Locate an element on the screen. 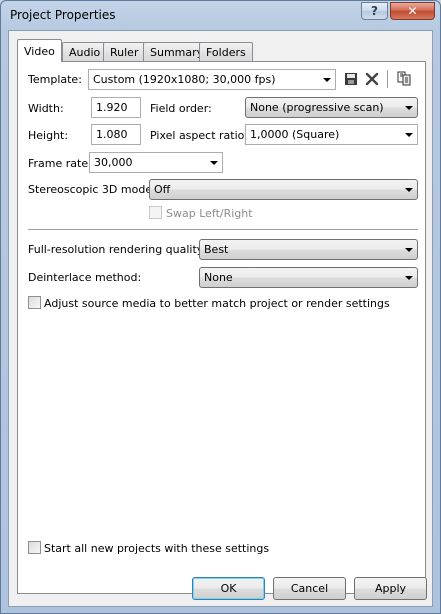 This screenshot has height=614, width=441. apply-button: Apply is located at coordinates (390, 588).